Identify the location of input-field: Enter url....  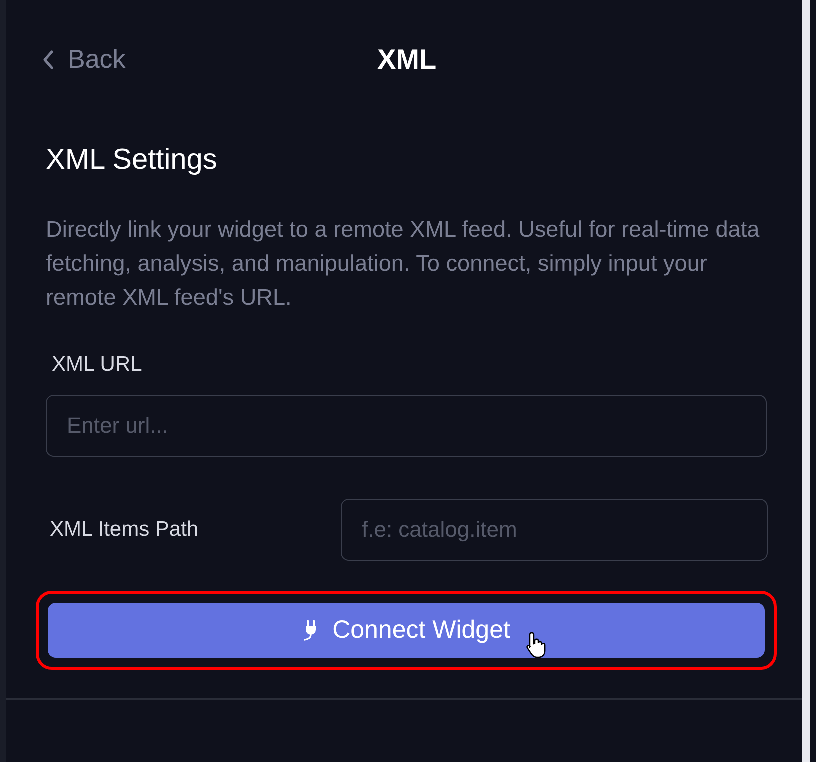
(406, 426).